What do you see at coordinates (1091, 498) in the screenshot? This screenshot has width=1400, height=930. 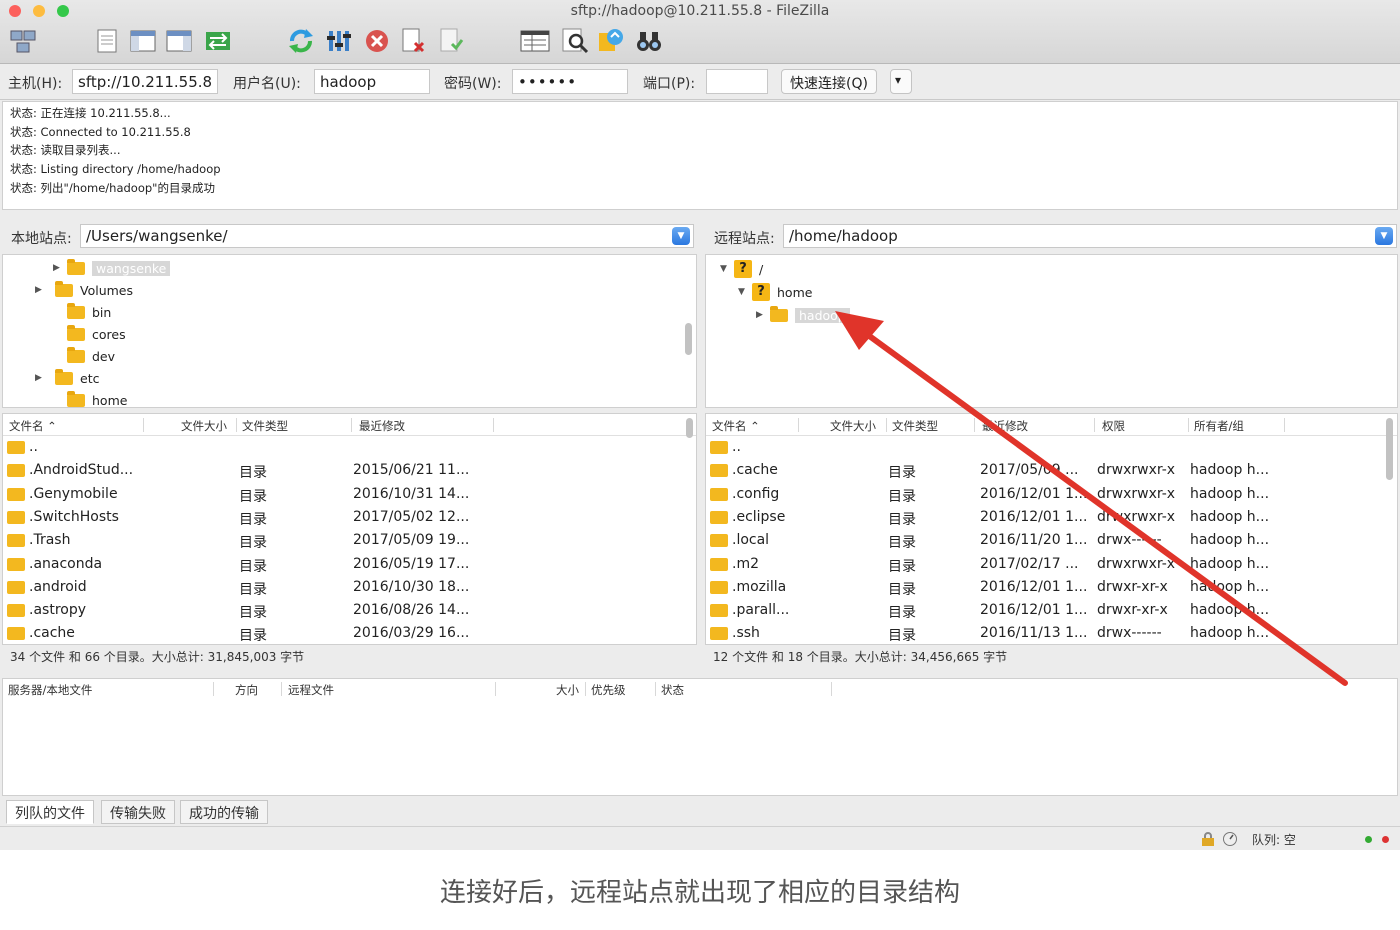 I see `annotation-arrow` at bounding box center [1091, 498].